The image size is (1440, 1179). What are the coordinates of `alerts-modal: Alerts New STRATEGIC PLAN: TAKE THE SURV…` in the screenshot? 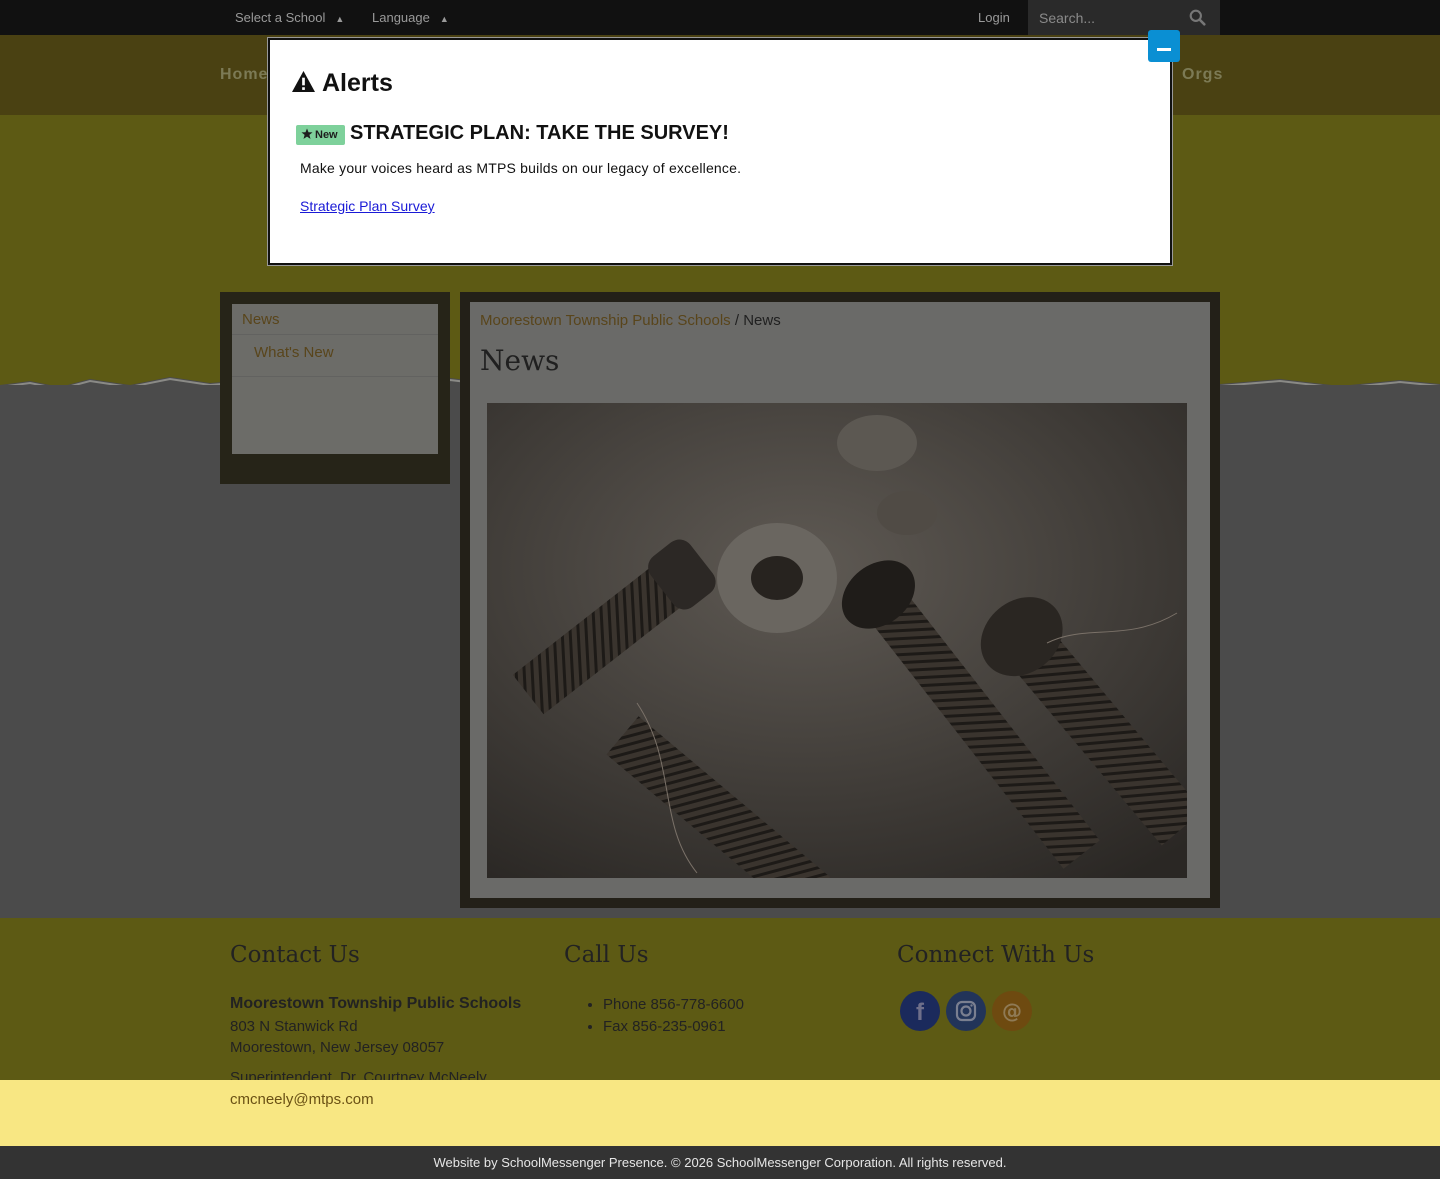 It's located at (720, 151).